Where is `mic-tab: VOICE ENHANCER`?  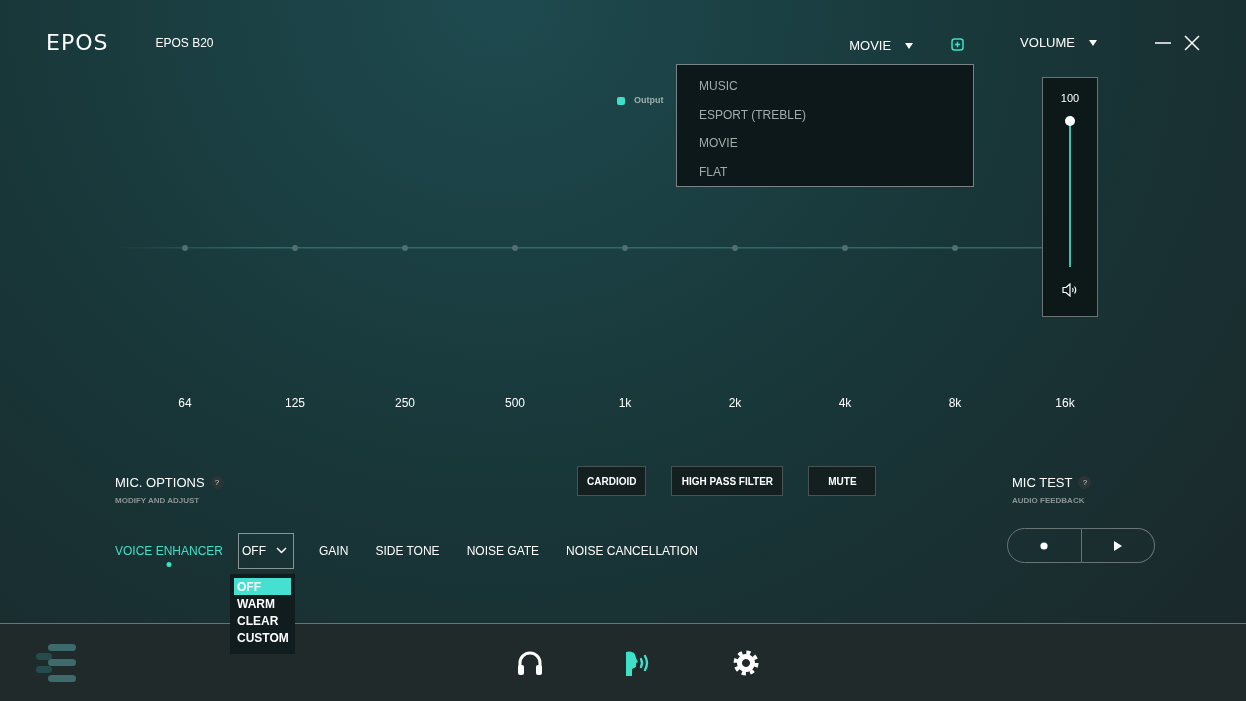 mic-tab: VOICE ENHANCER is located at coordinates (169, 550).